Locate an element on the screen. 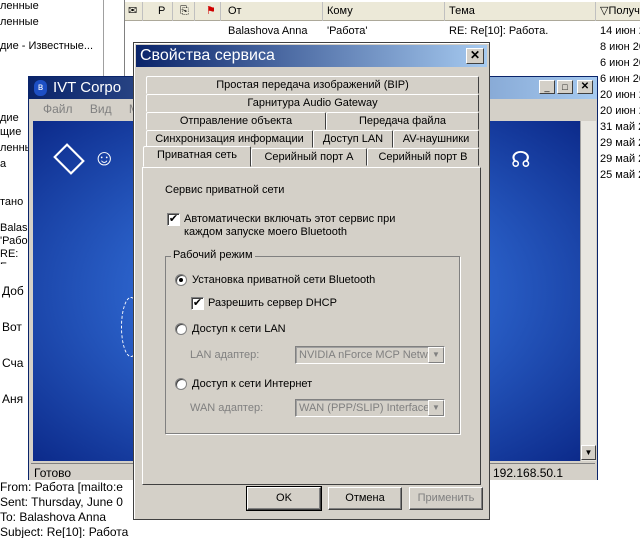  dialog-title-bar: Свойства сервиса ✕ is located at coordinates (311, 56).